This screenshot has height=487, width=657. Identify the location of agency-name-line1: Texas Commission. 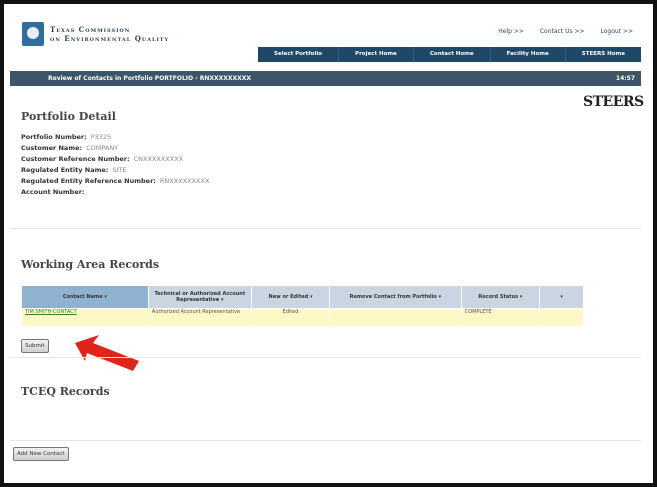
(90, 29).